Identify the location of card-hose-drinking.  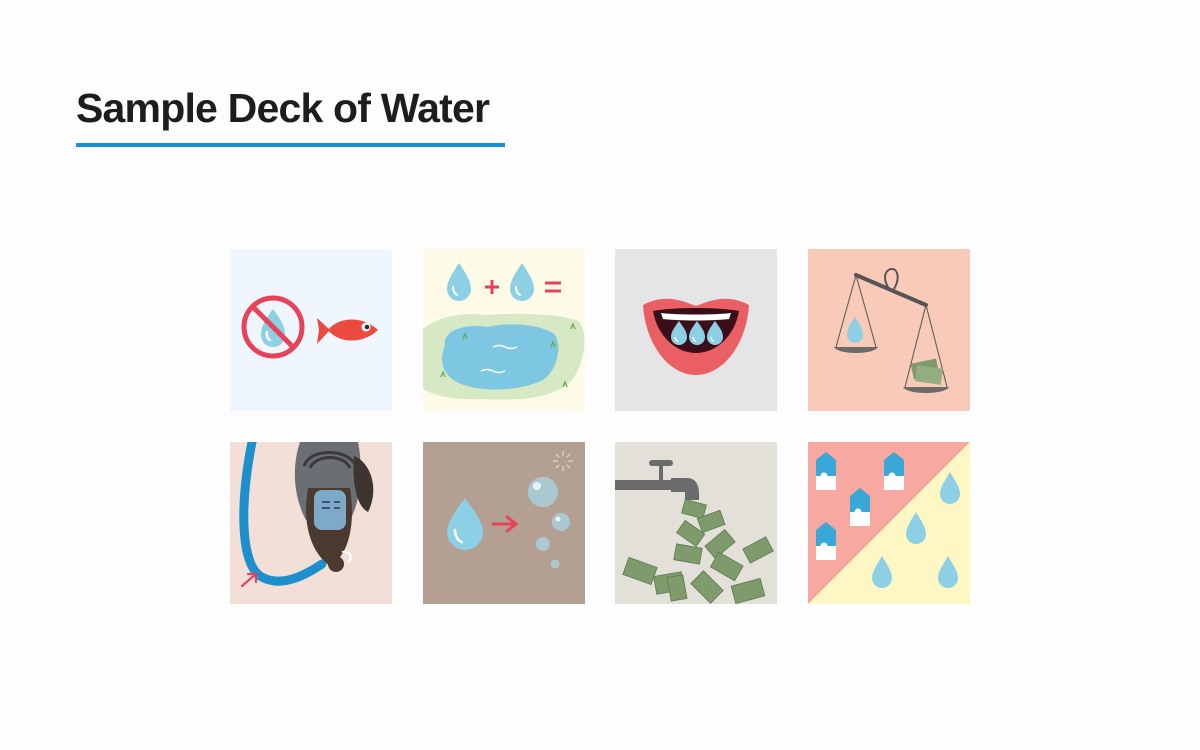
(311, 523).